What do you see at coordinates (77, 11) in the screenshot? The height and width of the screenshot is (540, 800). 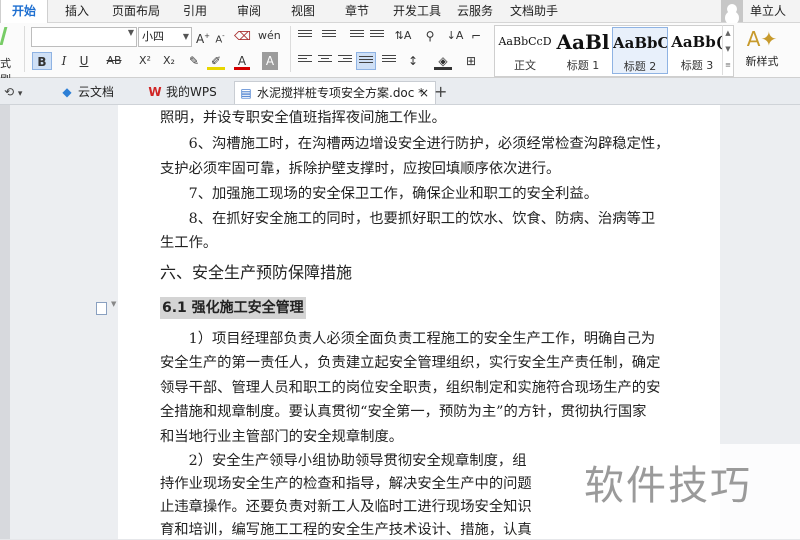 I see `tab-insert: 插入` at bounding box center [77, 11].